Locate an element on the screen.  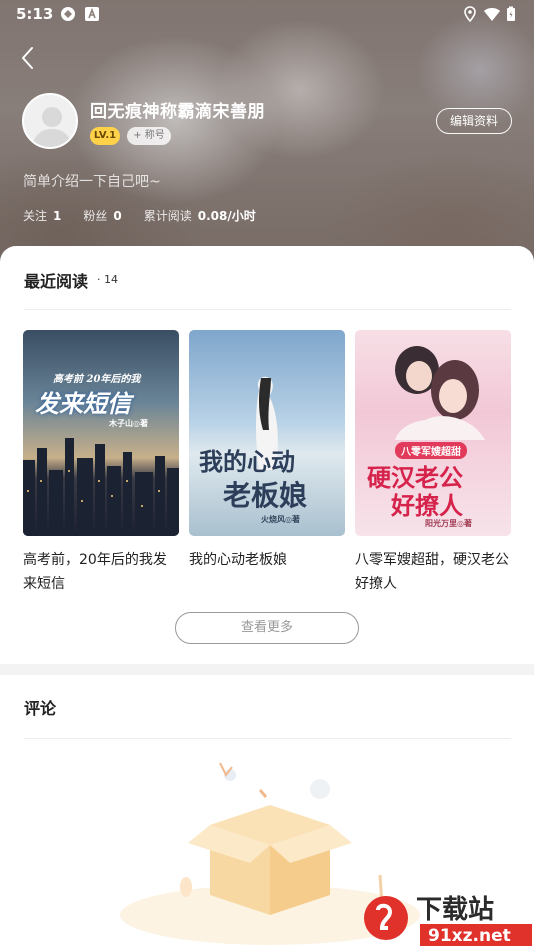
book-item: 八零军嫂超甜 硬汉老公 好撩人 阳光万里◎著 八零军嫂超甜，硬汉老公好撩人 is located at coordinates (433, 463).